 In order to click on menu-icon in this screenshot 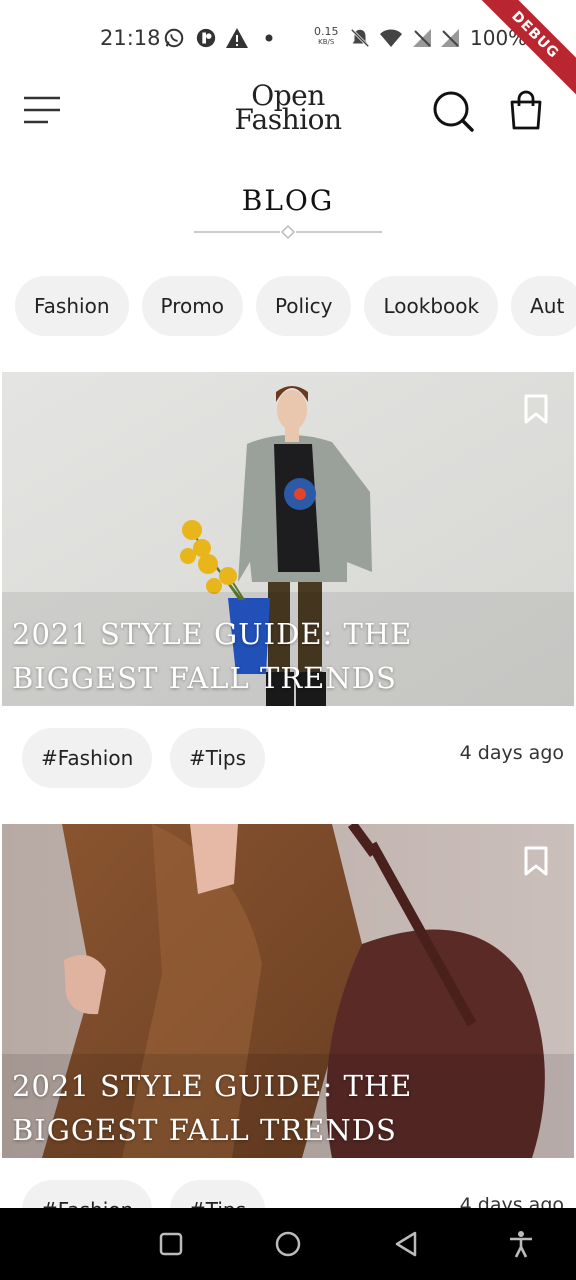, I will do `click(42, 110)`.